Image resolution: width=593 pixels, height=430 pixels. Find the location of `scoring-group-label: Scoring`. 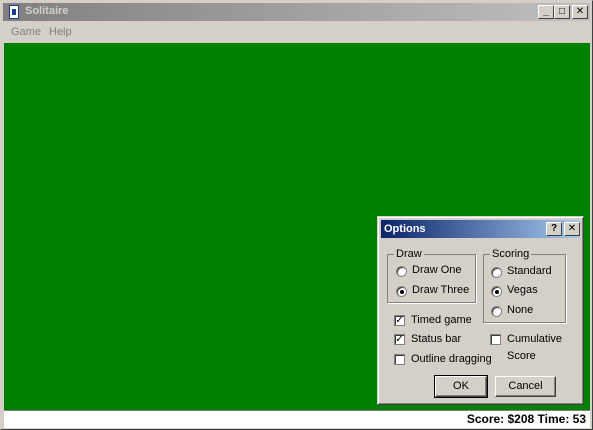

scoring-group-label: Scoring is located at coordinates (511, 254).